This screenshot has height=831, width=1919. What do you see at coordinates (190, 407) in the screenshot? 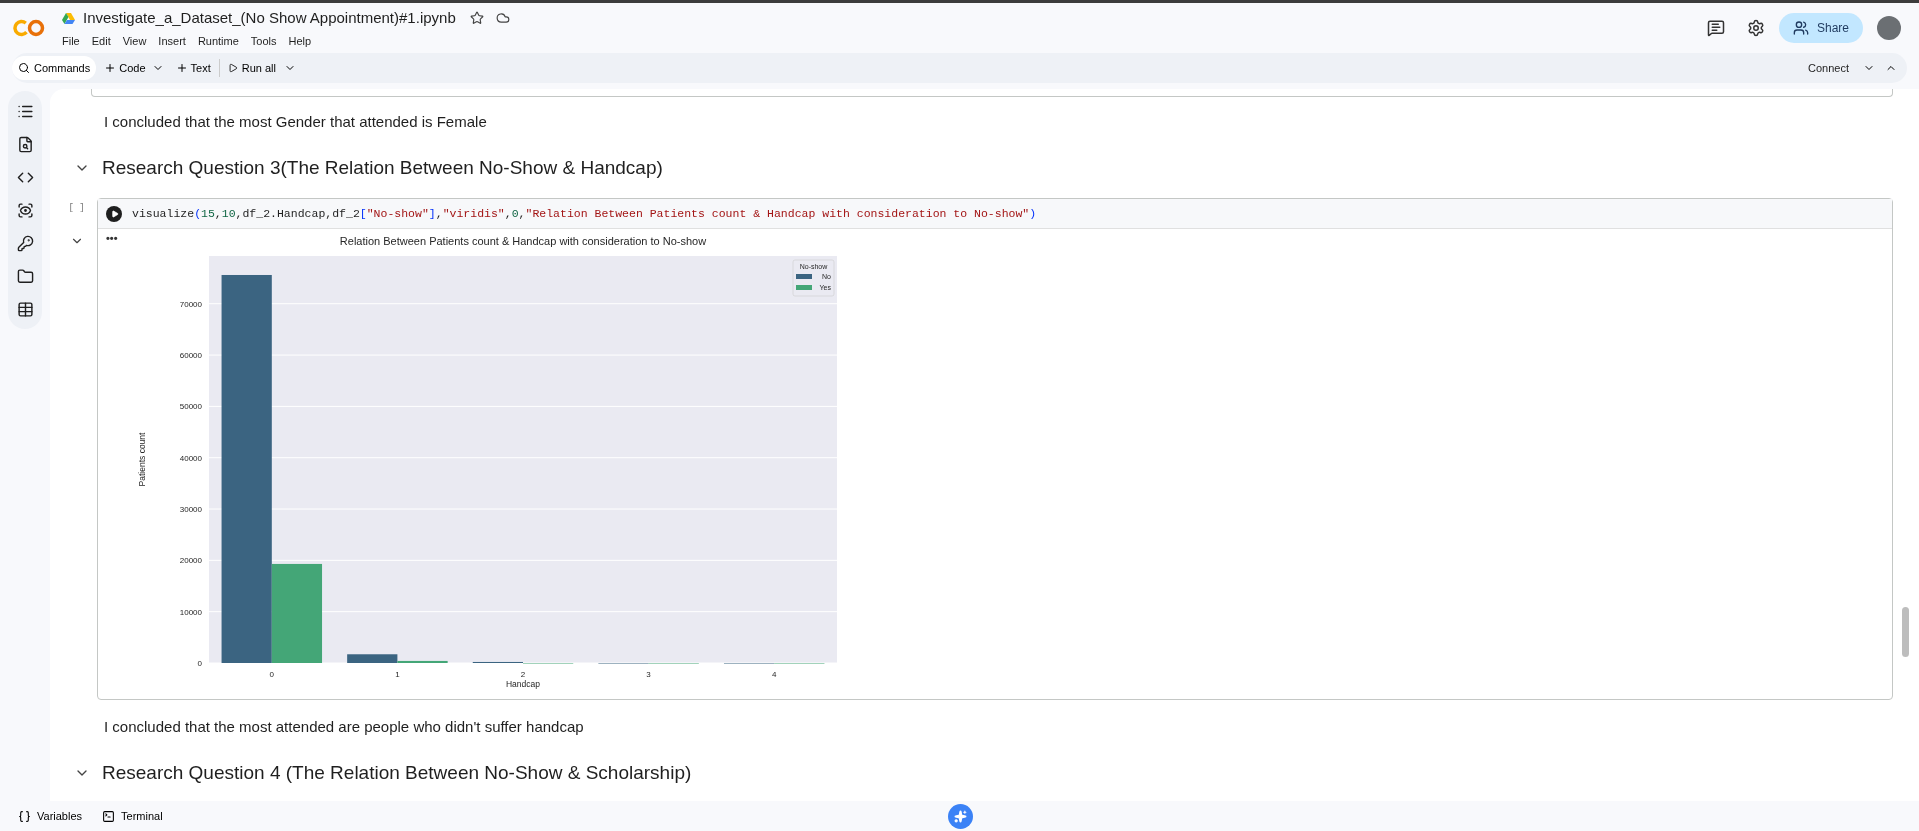
I see `y-tick-label: 50000` at bounding box center [190, 407].